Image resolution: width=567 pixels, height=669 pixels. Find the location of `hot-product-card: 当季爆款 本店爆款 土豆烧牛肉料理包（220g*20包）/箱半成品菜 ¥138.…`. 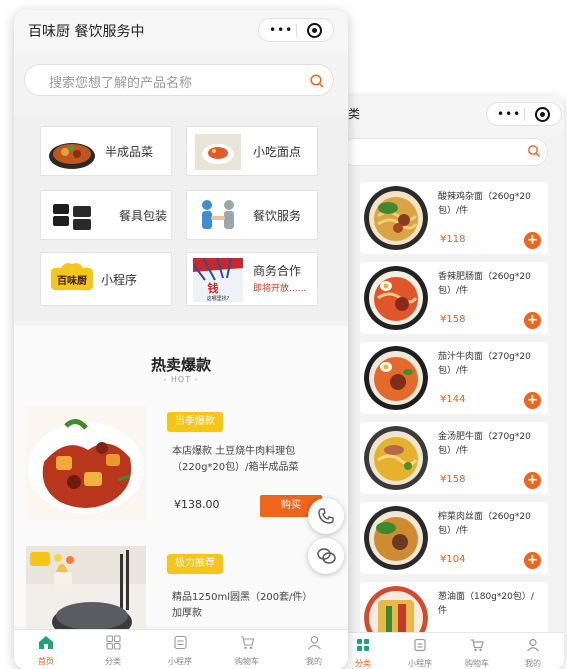

hot-product-card: 当季爆款 本店爆款 土豆烧牛肉料理包（220g*20包）/箱半成品菜 ¥138.… is located at coordinates (181, 468).